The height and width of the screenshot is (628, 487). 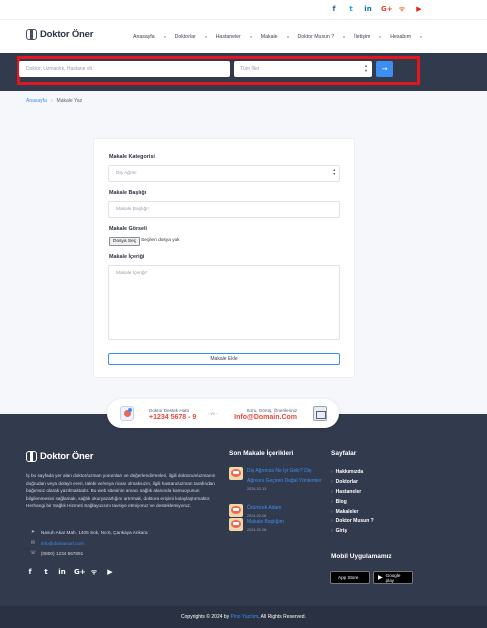 I want to click on page-link-label: Hakkımızda, so click(x=349, y=471).